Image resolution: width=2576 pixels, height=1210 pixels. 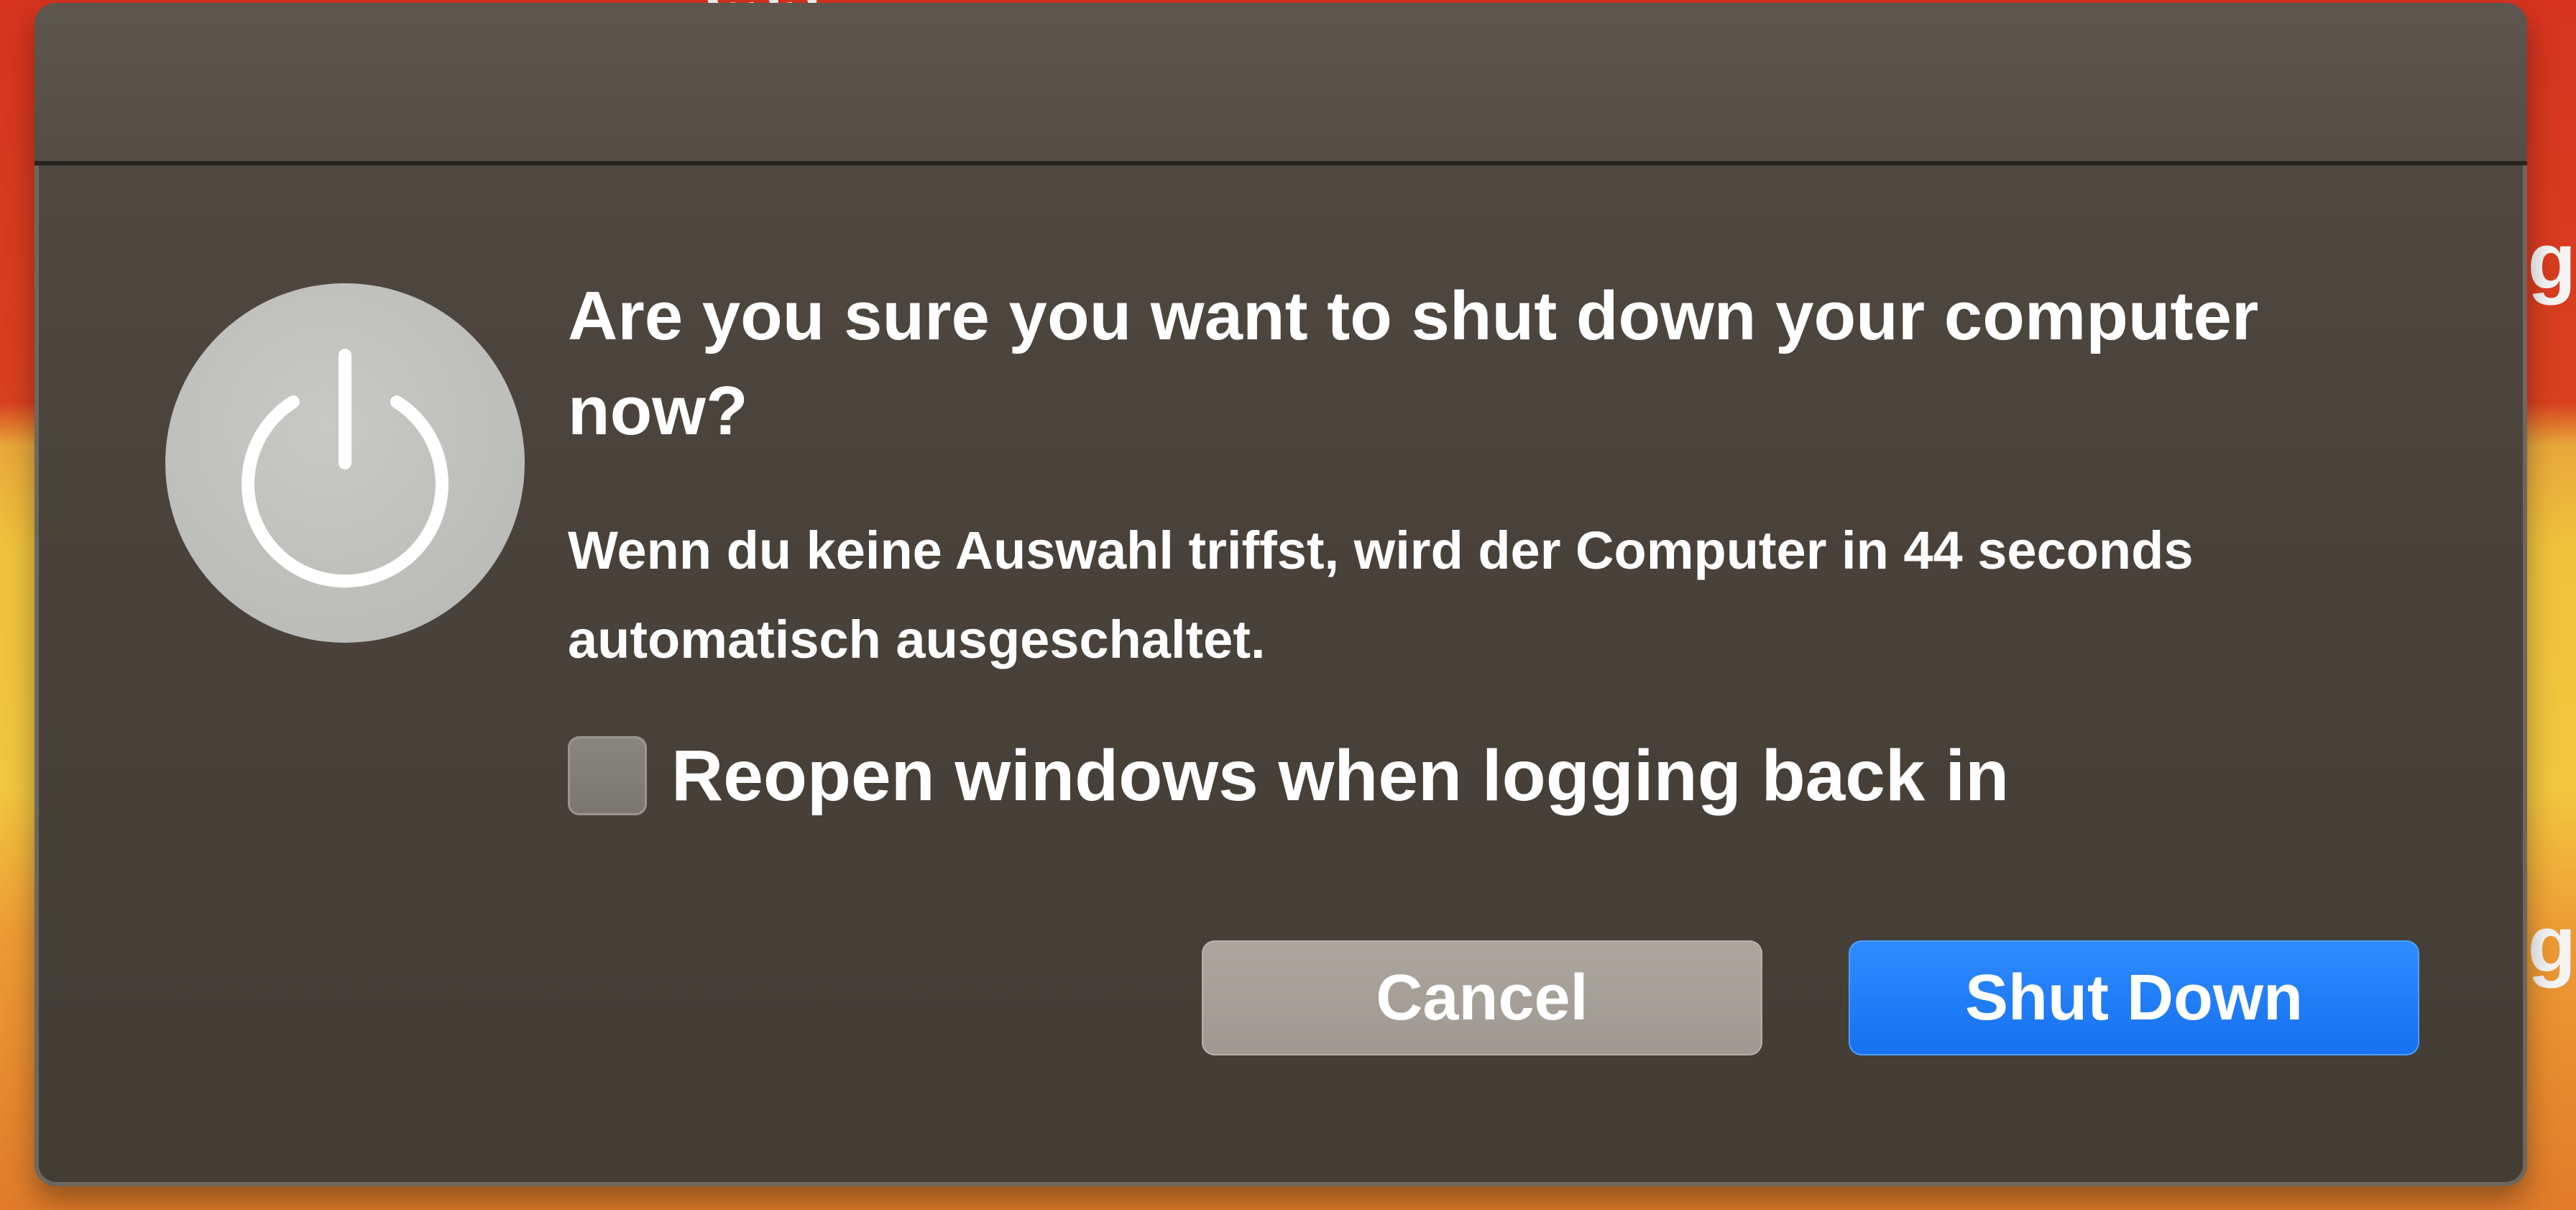 I want to click on reopen-windows-checkbox, so click(x=607, y=775).